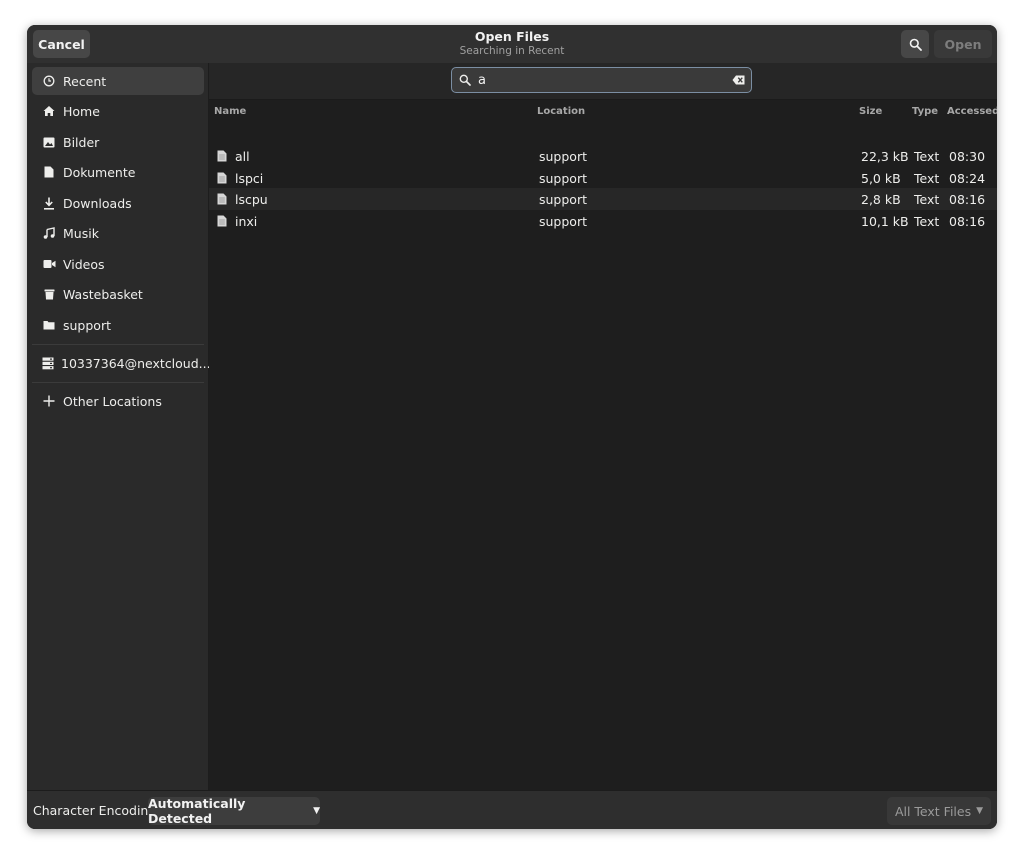 The image size is (1024, 859). I want to click on sidebar-item-recent: Recent, so click(118, 81).